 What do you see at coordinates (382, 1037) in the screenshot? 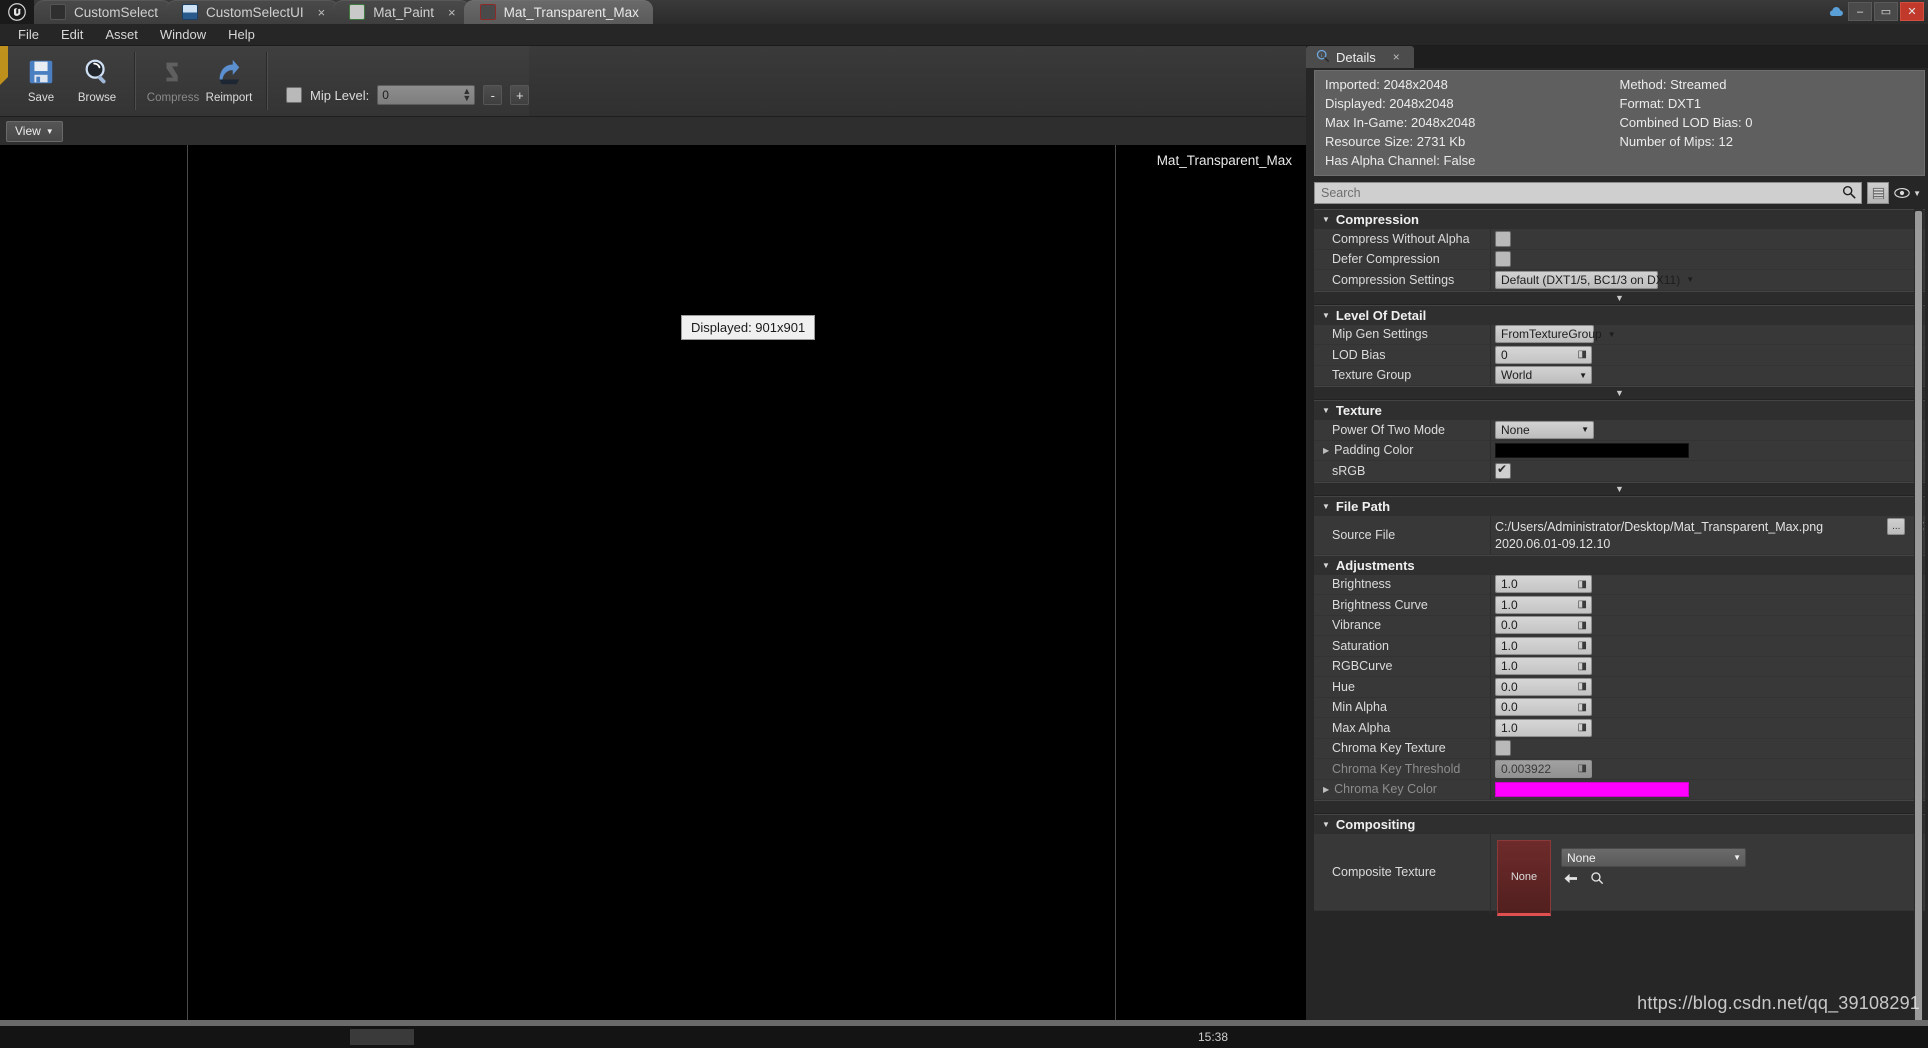
I see `taskbar-item` at bounding box center [382, 1037].